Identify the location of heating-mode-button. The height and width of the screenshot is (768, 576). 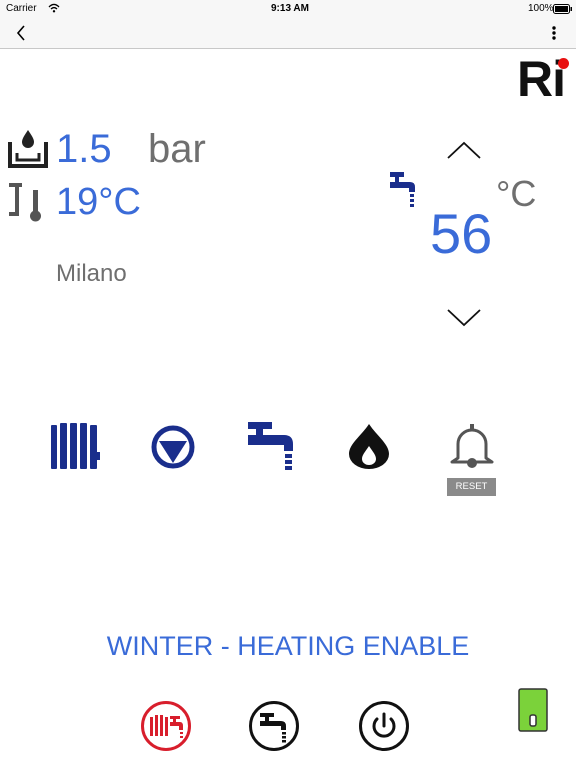
(166, 726).